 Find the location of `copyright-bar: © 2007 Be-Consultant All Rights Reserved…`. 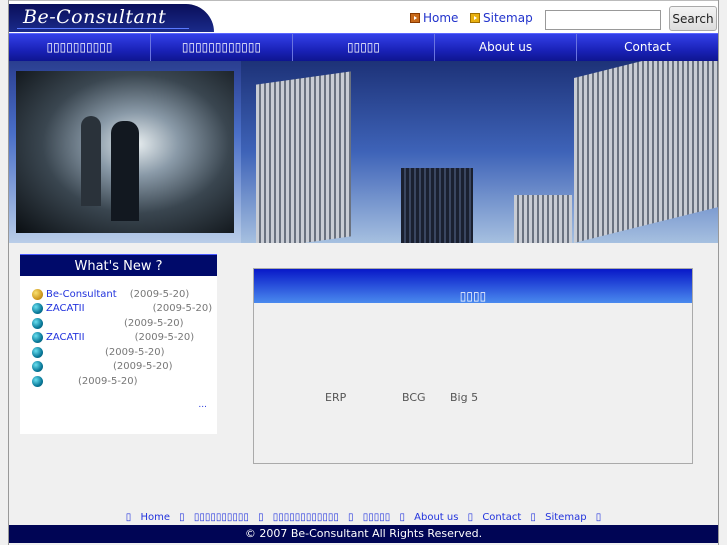

copyright-bar: © 2007 Be-Consultant All Rights Reserved… is located at coordinates (363, 534).